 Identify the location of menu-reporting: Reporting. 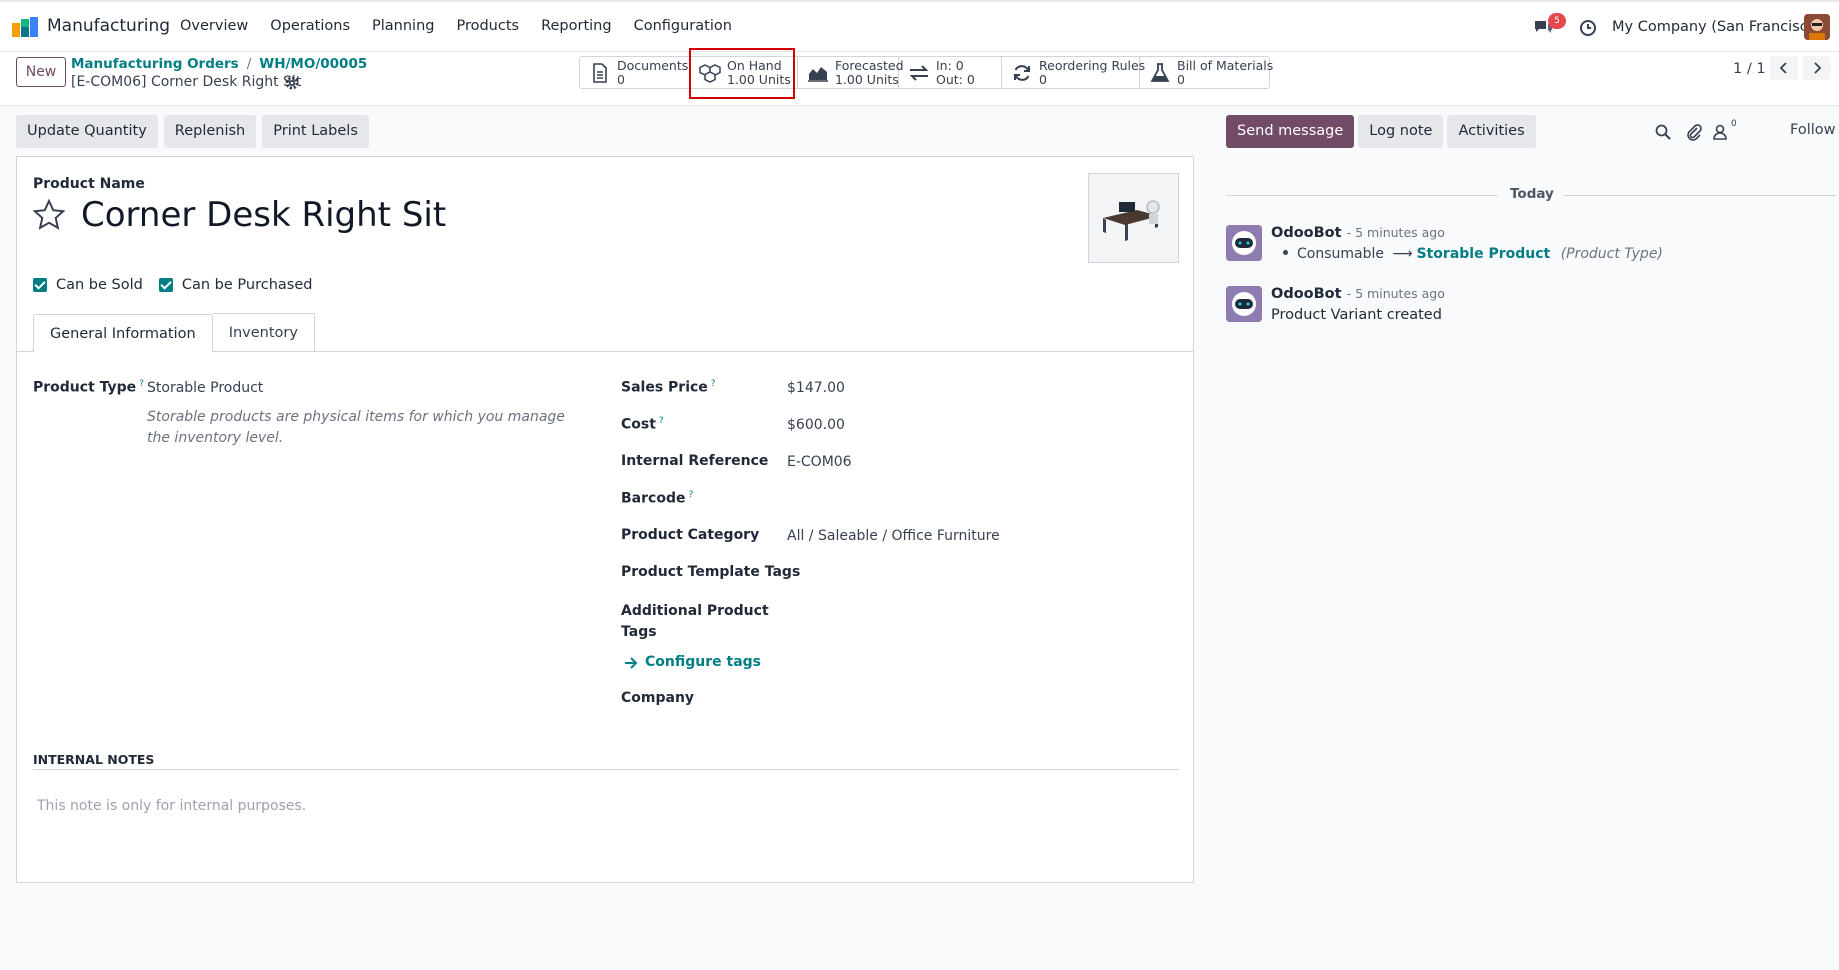
(576, 26).